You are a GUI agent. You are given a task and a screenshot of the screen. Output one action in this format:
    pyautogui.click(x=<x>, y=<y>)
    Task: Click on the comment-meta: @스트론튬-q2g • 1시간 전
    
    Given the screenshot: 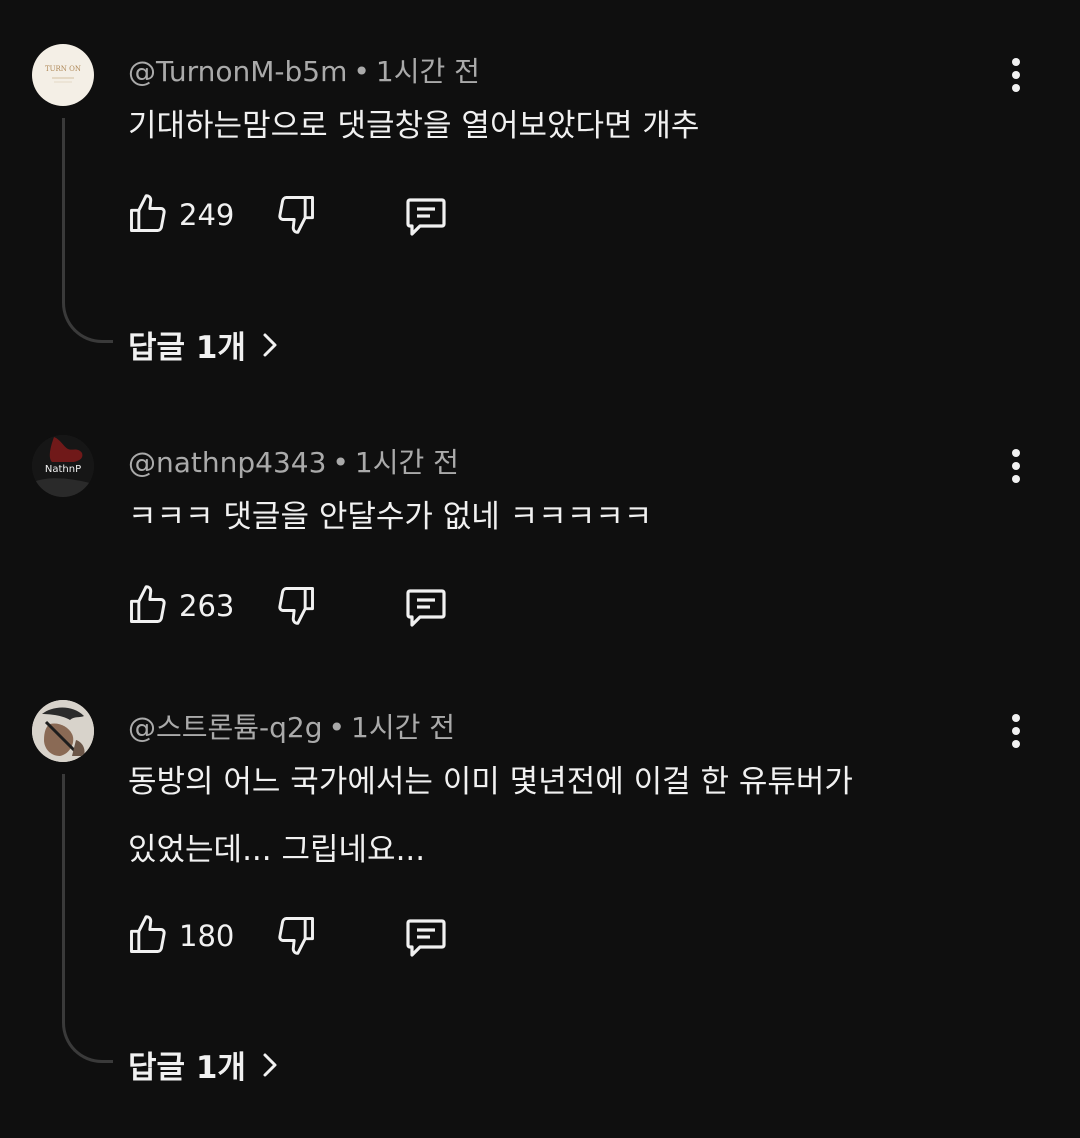 What is the action you would take?
    pyautogui.click(x=291, y=726)
    